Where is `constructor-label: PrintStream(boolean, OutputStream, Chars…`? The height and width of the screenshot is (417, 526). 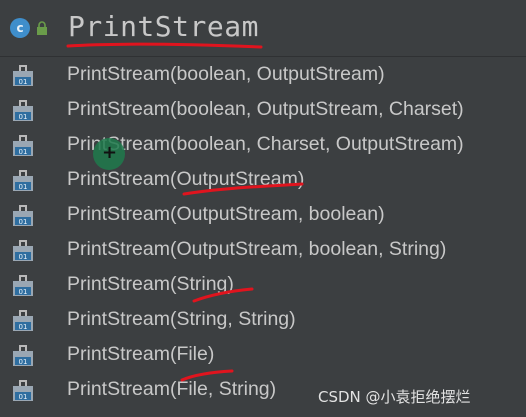
constructor-label: PrintStream(boolean, OutputStream, Chars… is located at coordinates (265, 109).